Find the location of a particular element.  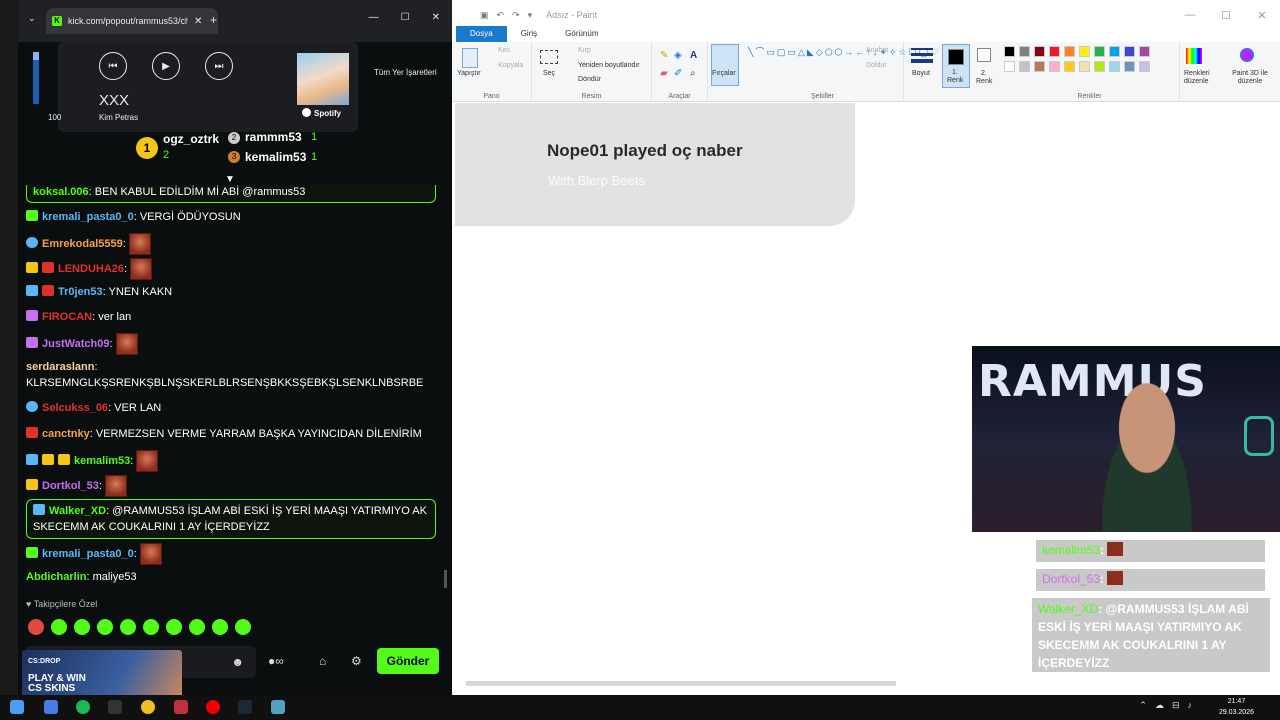

browser-tab-active: K kick.com/popout/rammus53/ch ✕ is located at coordinates (132, 21).